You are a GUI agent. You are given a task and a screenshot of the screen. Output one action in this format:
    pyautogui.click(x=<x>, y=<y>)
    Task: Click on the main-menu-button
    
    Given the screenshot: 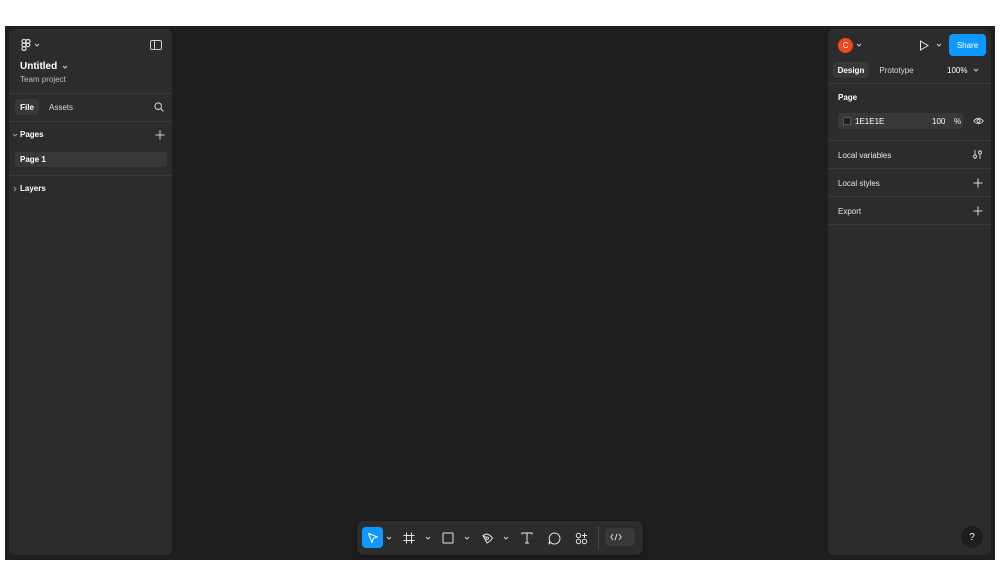 What is the action you would take?
    pyautogui.click(x=30, y=45)
    